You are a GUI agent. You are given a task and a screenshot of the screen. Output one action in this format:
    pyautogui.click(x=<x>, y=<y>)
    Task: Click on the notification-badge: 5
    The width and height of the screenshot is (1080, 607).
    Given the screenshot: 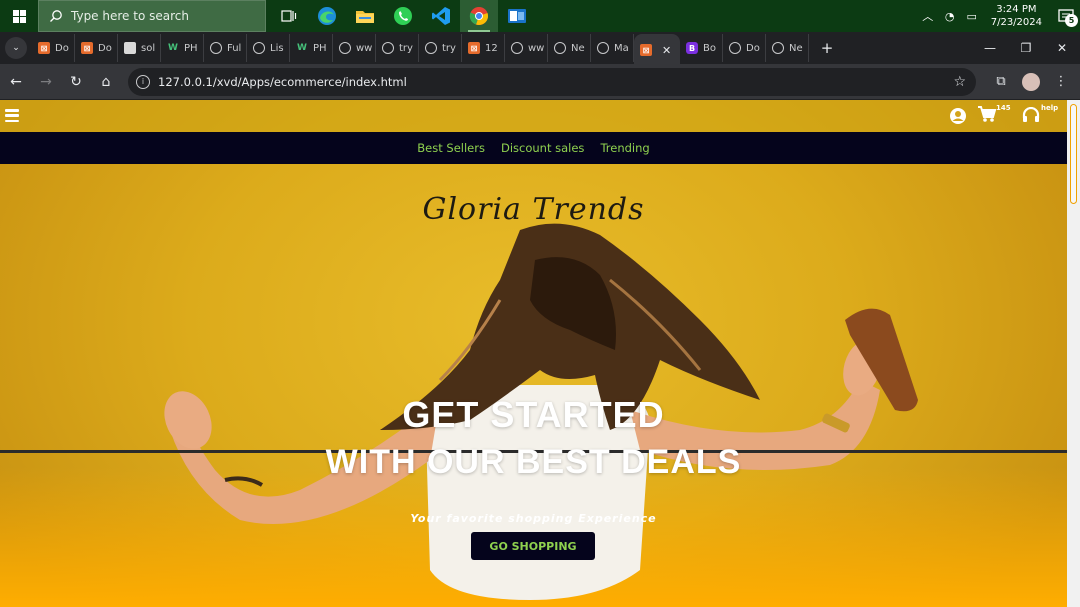 What is the action you would take?
    pyautogui.click(x=1071, y=20)
    